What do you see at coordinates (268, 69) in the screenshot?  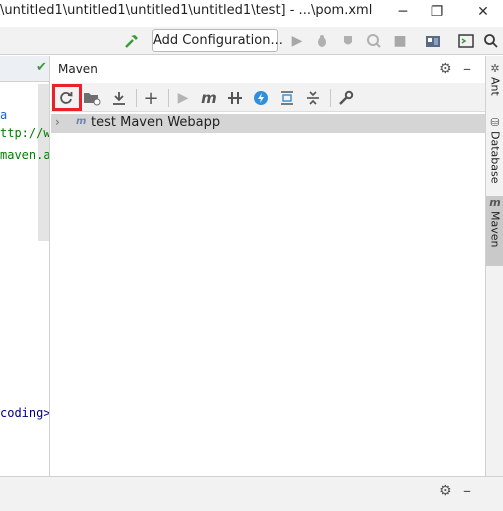 I see `maven-panel-header: Maven ⚙ –` at bounding box center [268, 69].